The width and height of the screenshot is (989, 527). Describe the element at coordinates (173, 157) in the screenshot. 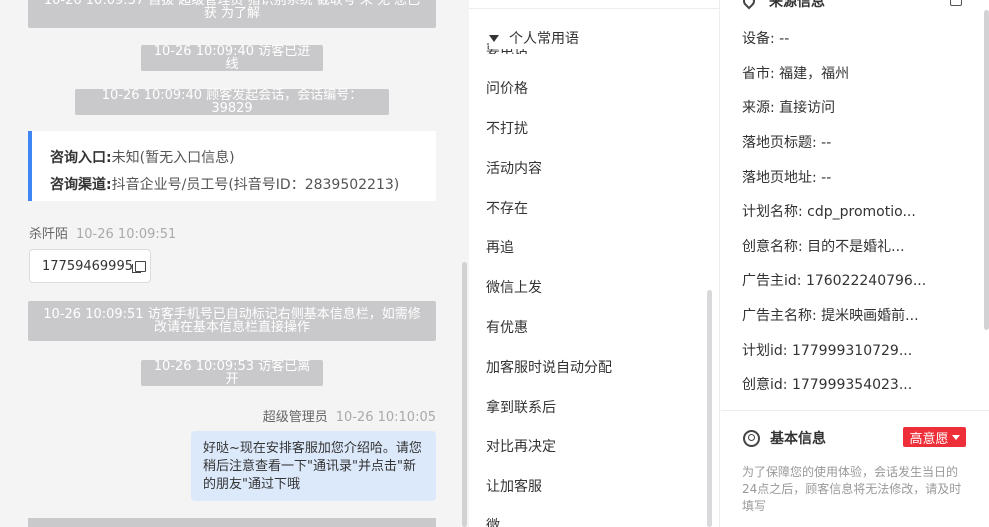

I see `entry-value: 未知(暂无入口信息)` at that location.